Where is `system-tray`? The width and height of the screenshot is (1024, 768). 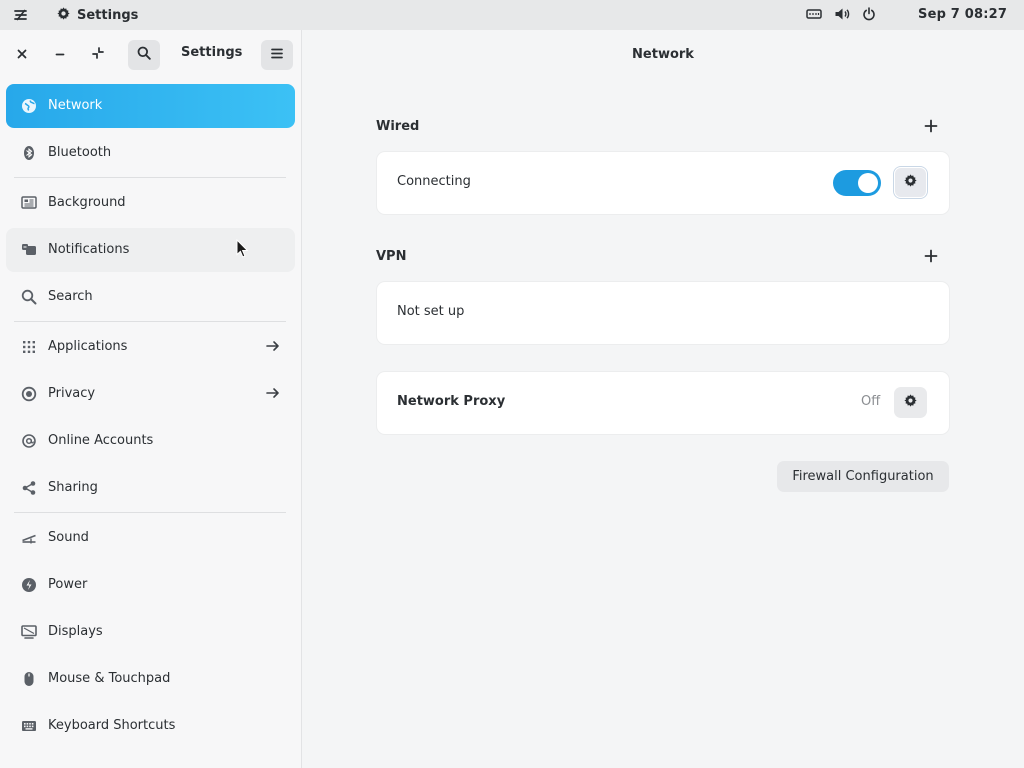 system-tray is located at coordinates (841, 16).